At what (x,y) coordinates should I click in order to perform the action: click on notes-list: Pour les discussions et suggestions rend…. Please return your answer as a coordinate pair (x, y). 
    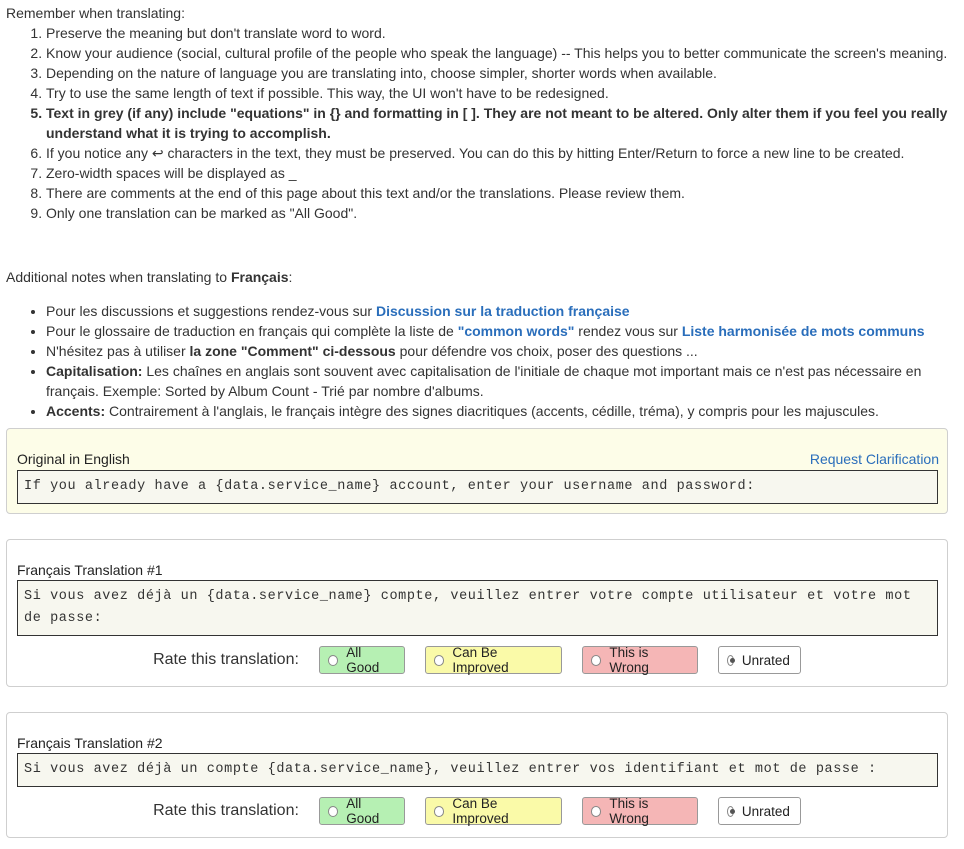
    Looking at the image, I should click on (481, 361).